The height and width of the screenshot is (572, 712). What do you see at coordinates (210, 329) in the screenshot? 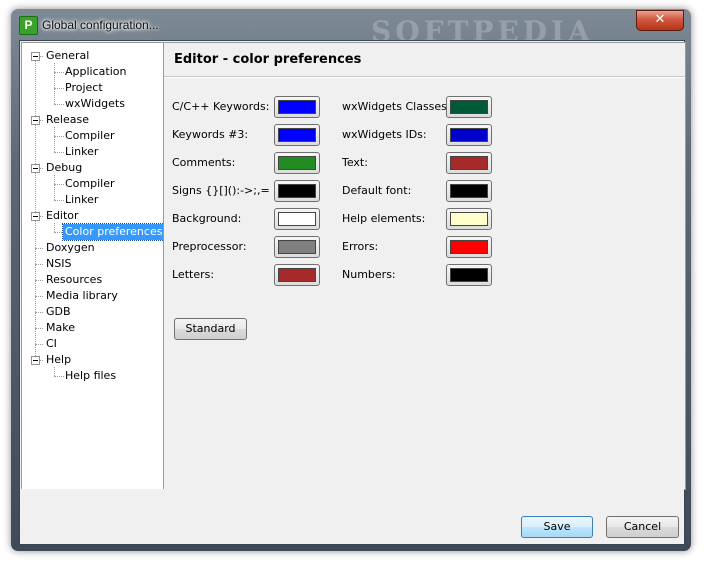
I see `standard-button: Standard` at bounding box center [210, 329].